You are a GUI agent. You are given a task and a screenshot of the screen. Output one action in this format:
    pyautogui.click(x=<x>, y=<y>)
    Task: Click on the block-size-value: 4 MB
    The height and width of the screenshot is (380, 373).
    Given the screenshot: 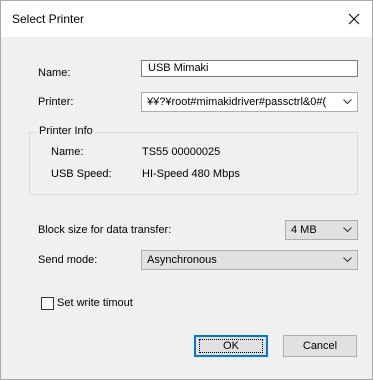 What is the action you would take?
    pyautogui.click(x=304, y=230)
    